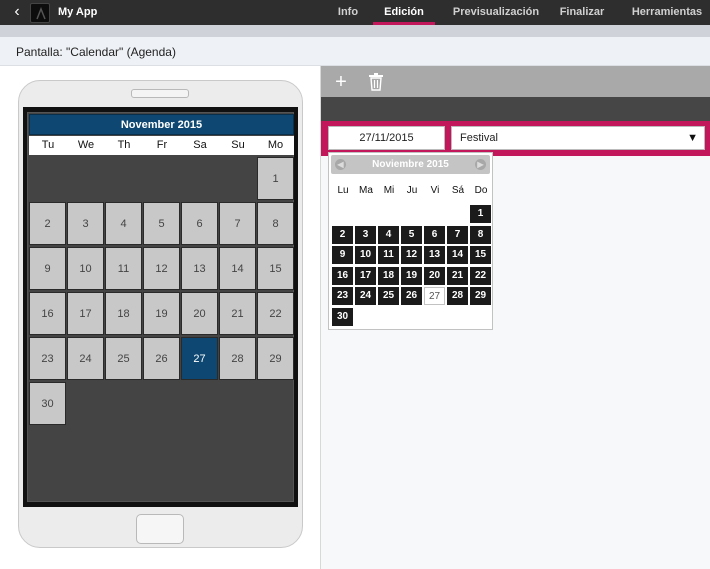 This screenshot has height=569, width=710. I want to click on picker-header: ◀ Noviembre 2015 ▶, so click(410, 164).